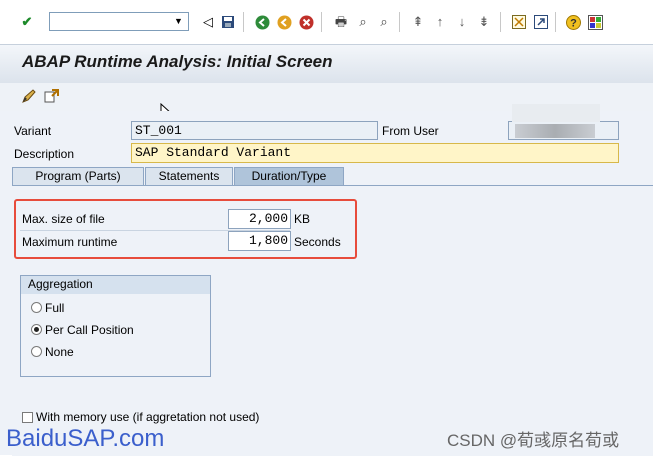 Image resolution: width=653 pixels, height=456 pixels. I want to click on watermark-right: CSDN @荀彧原名荀或, so click(533, 440).